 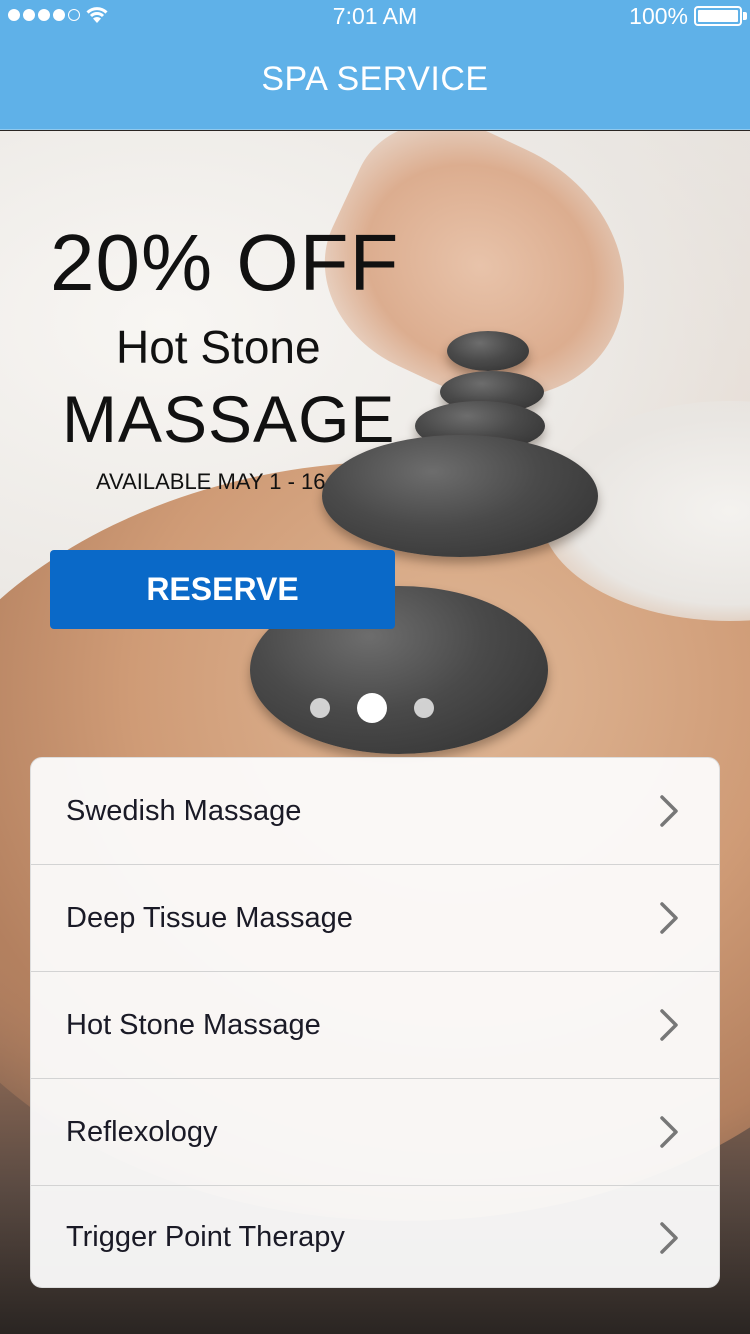 What do you see at coordinates (745, 16) in the screenshot?
I see `battery-tip` at bounding box center [745, 16].